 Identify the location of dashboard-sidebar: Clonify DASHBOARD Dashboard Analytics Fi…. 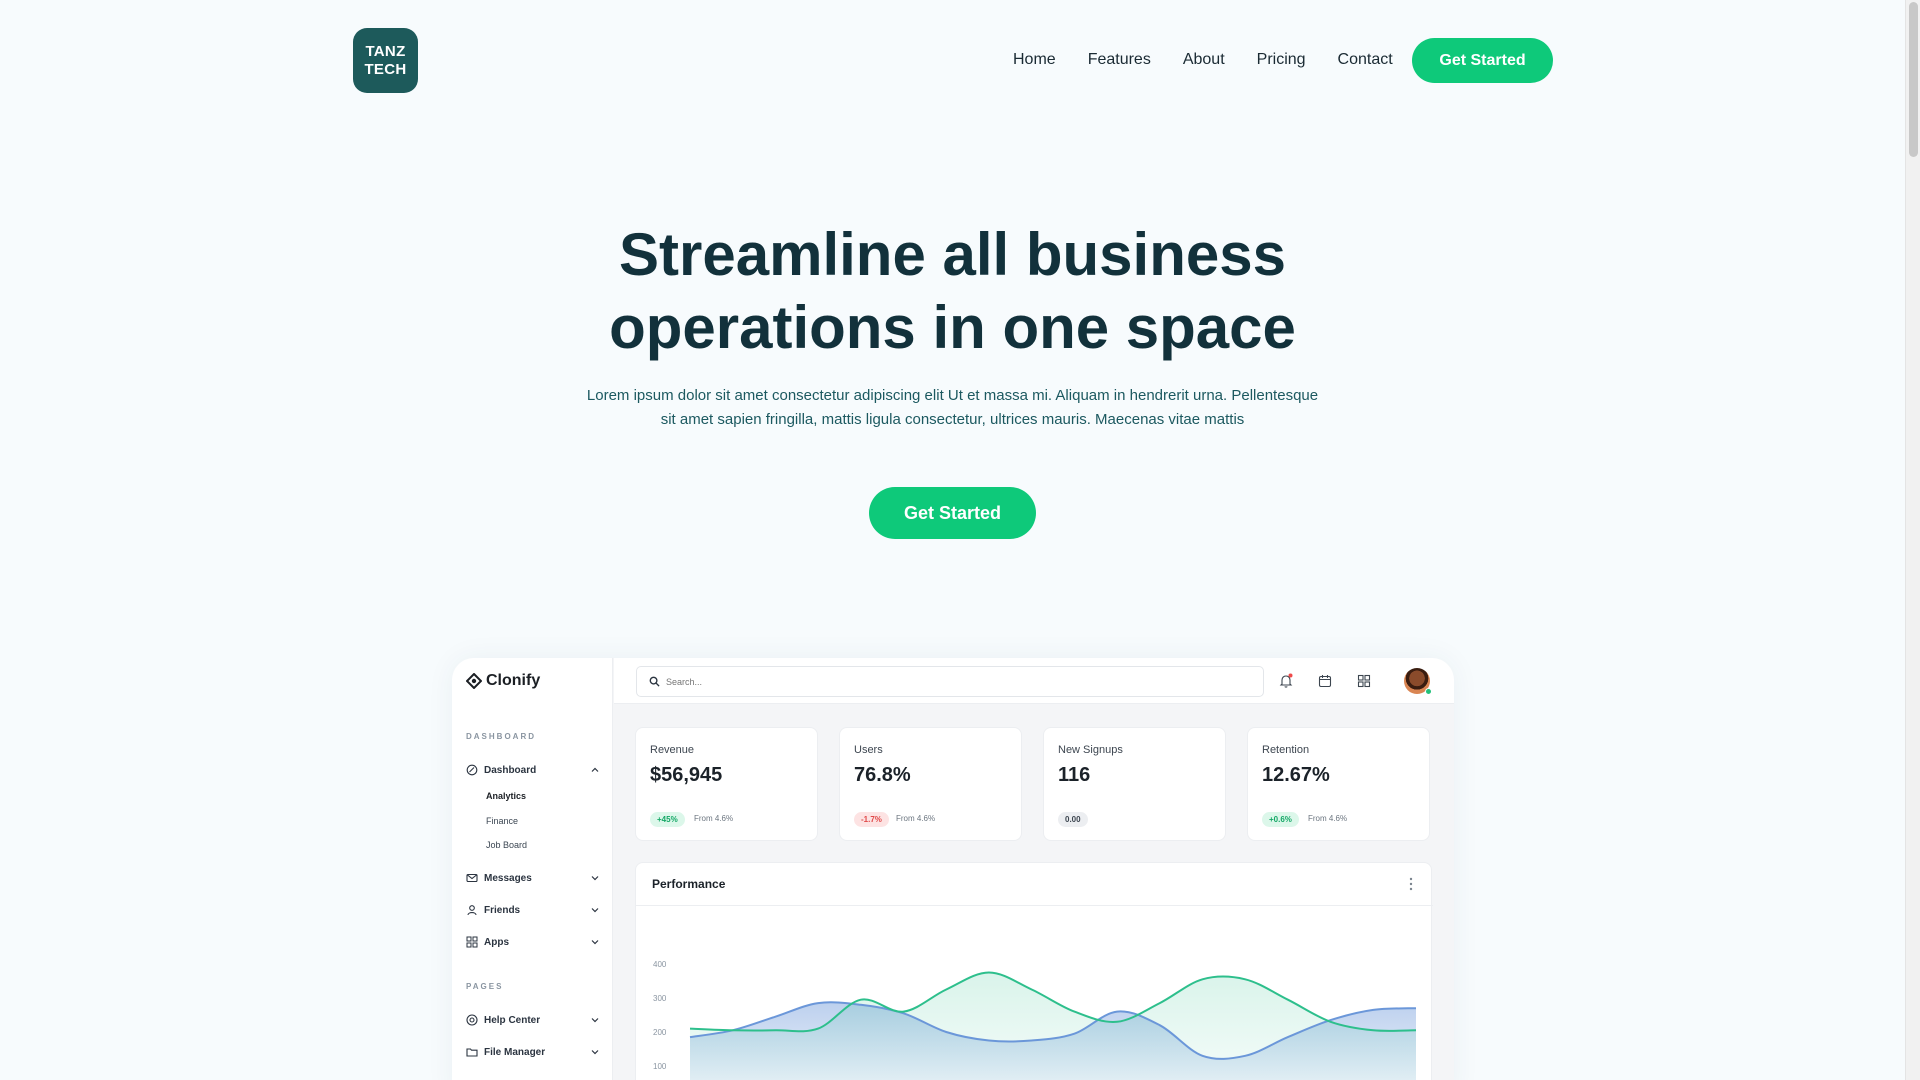
(532, 869).